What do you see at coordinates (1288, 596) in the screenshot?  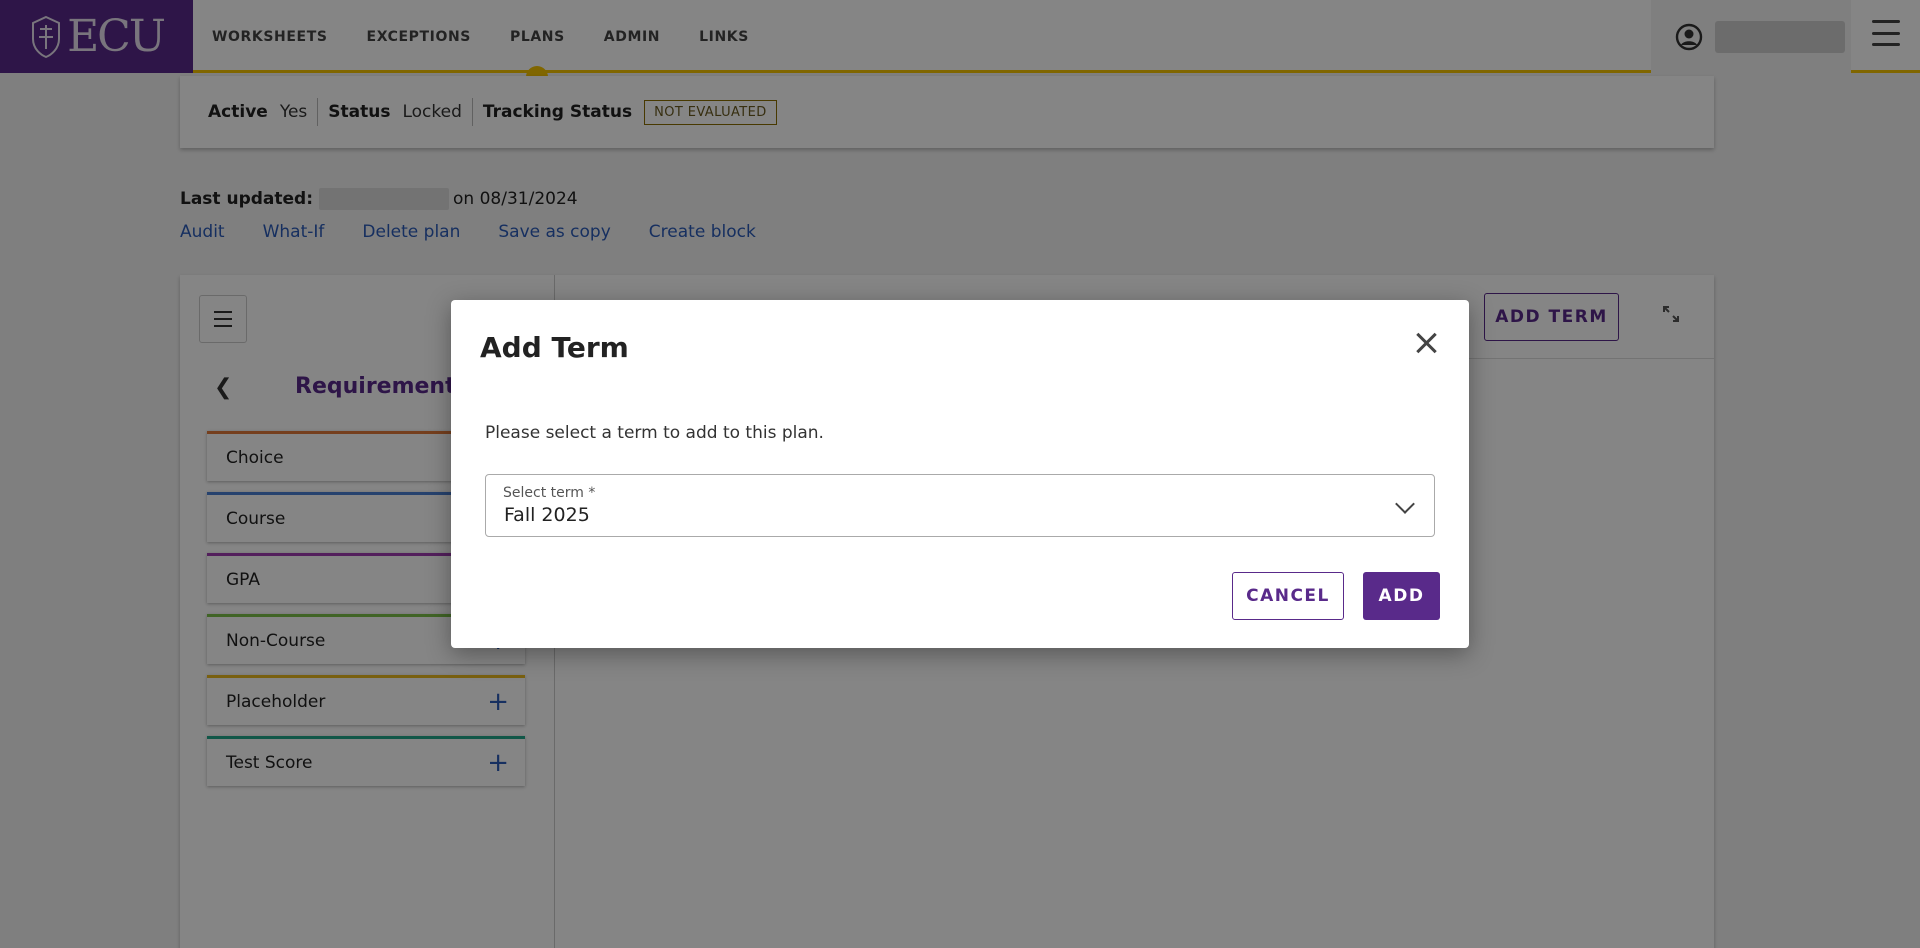 I see `cancel-button: CANCEL` at bounding box center [1288, 596].